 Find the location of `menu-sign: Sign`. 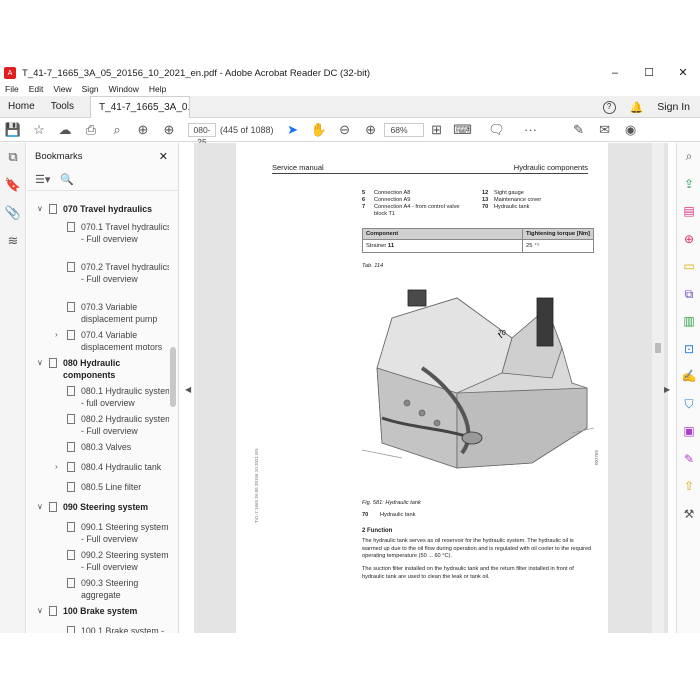

menu-sign: Sign is located at coordinates (90, 89).